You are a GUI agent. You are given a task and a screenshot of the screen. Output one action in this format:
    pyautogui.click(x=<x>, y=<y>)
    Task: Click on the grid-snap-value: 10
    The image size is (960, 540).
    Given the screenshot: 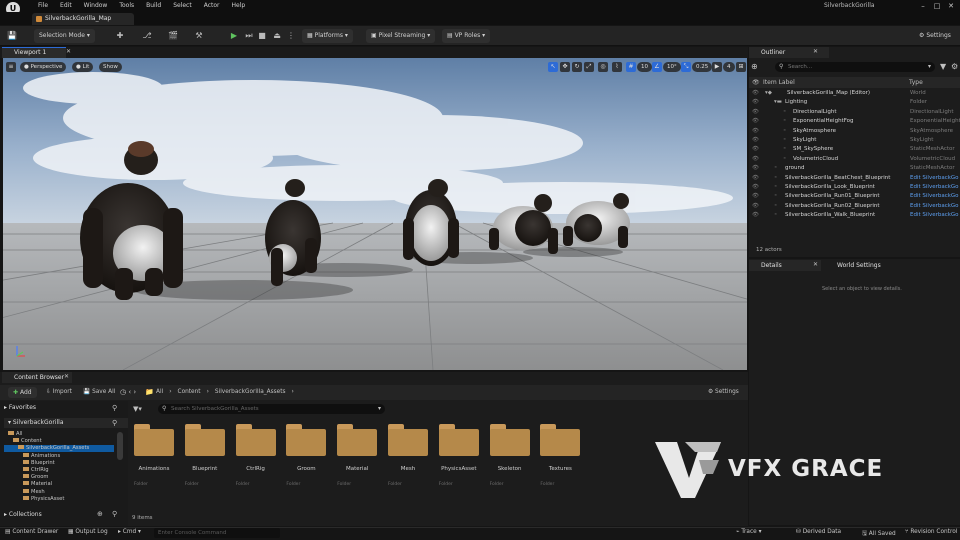 What is the action you would take?
    pyautogui.click(x=644, y=67)
    